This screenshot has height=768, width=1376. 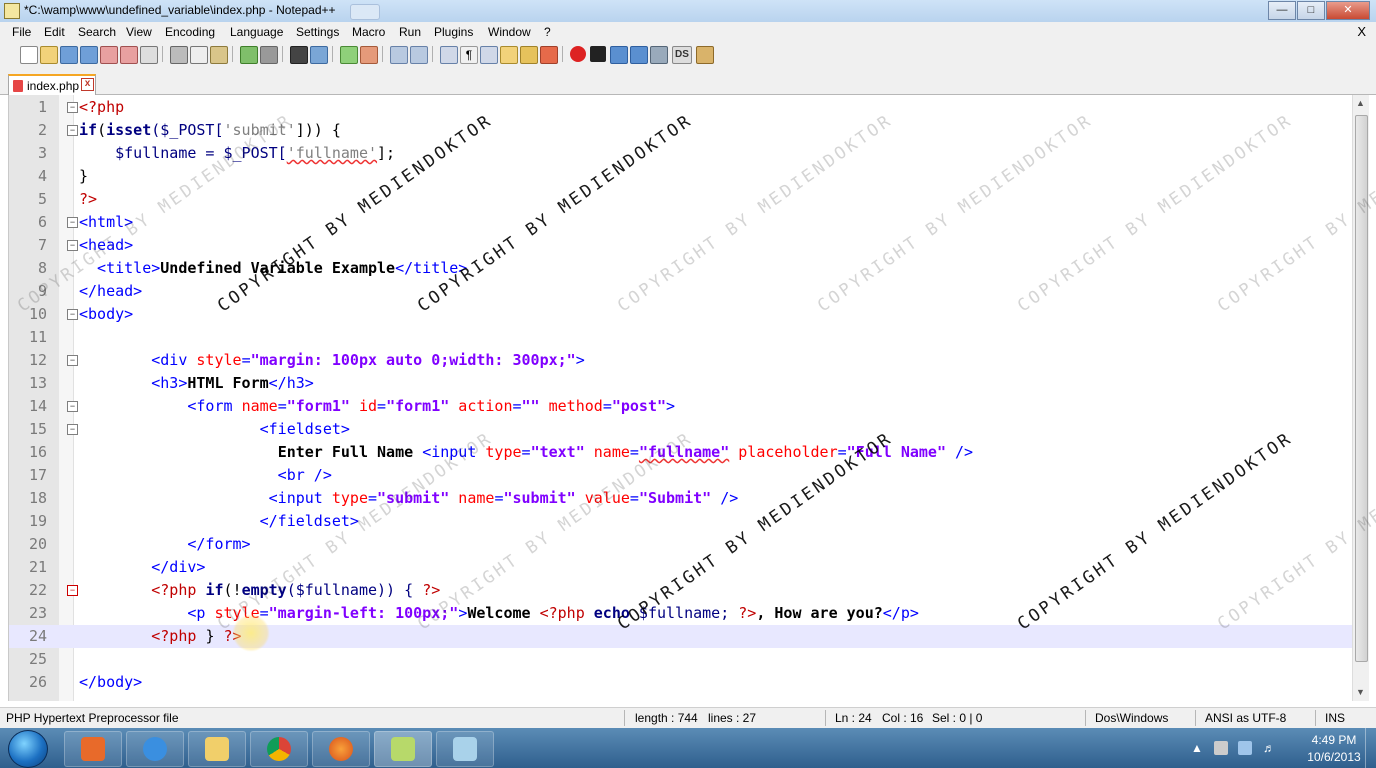 What do you see at coordinates (1360, 103) in the screenshot?
I see `scroll-up-icon: ▲` at bounding box center [1360, 103].